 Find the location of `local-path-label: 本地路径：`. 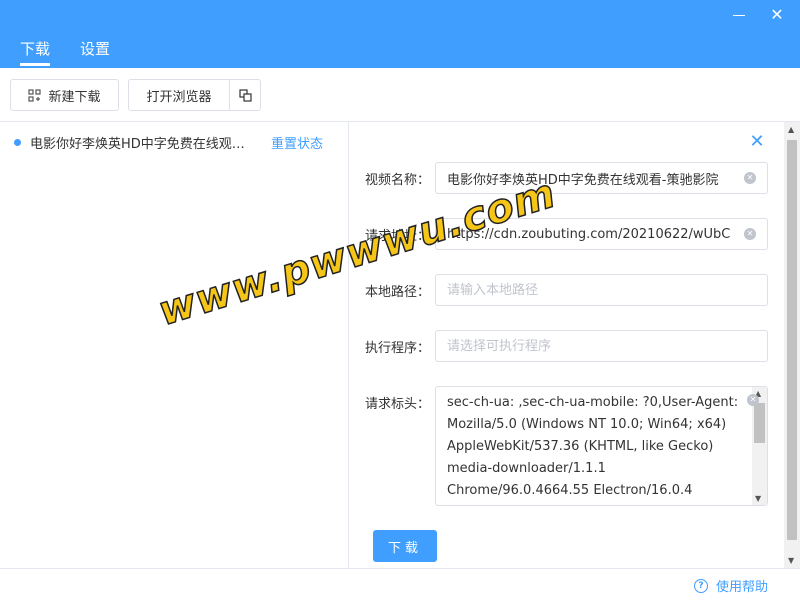

local-path-label: 本地路径： is located at coordinates (398, 292).